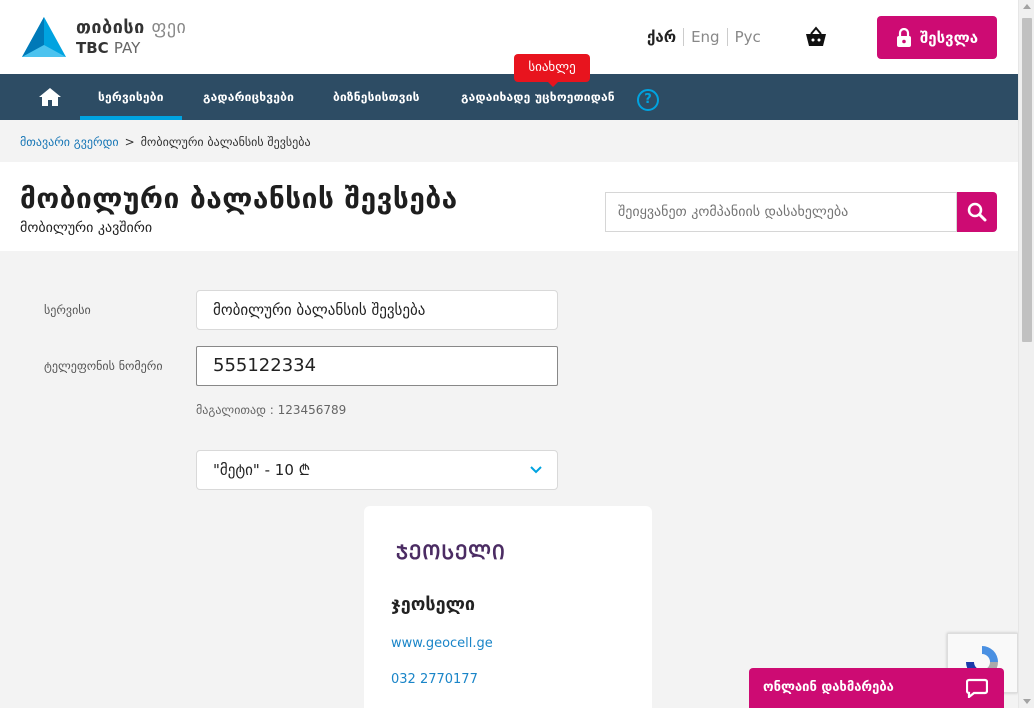  What do you see at coordinates (169, 27) in the screenshot?
I see `logo-geo-sub: ფეი` at bounding box center [169, 27].